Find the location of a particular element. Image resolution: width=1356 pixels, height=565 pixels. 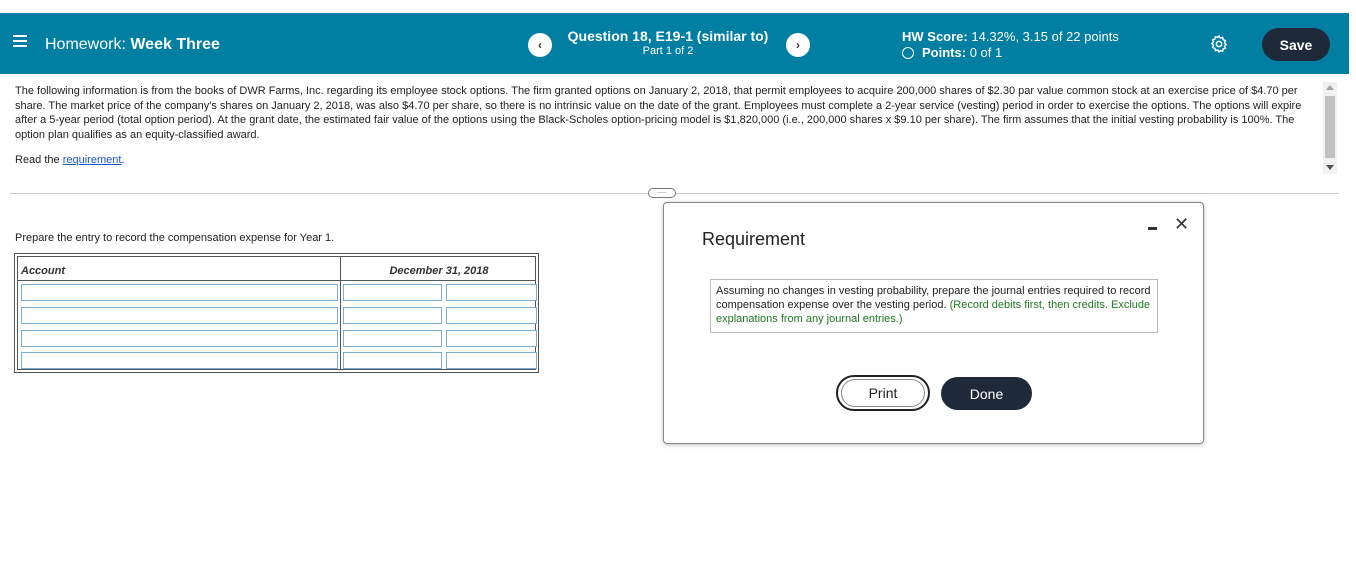

homework-name: Week Three is located at coordinates (175, 44).